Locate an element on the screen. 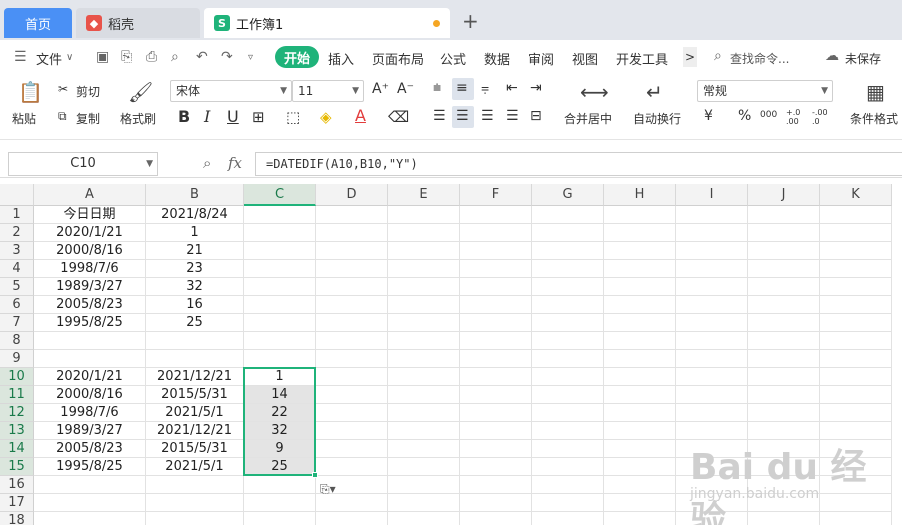 The width and height of the screenshot is (902, 525). paste-options-button: ⎘▾ is located at coordinates (335, 491).